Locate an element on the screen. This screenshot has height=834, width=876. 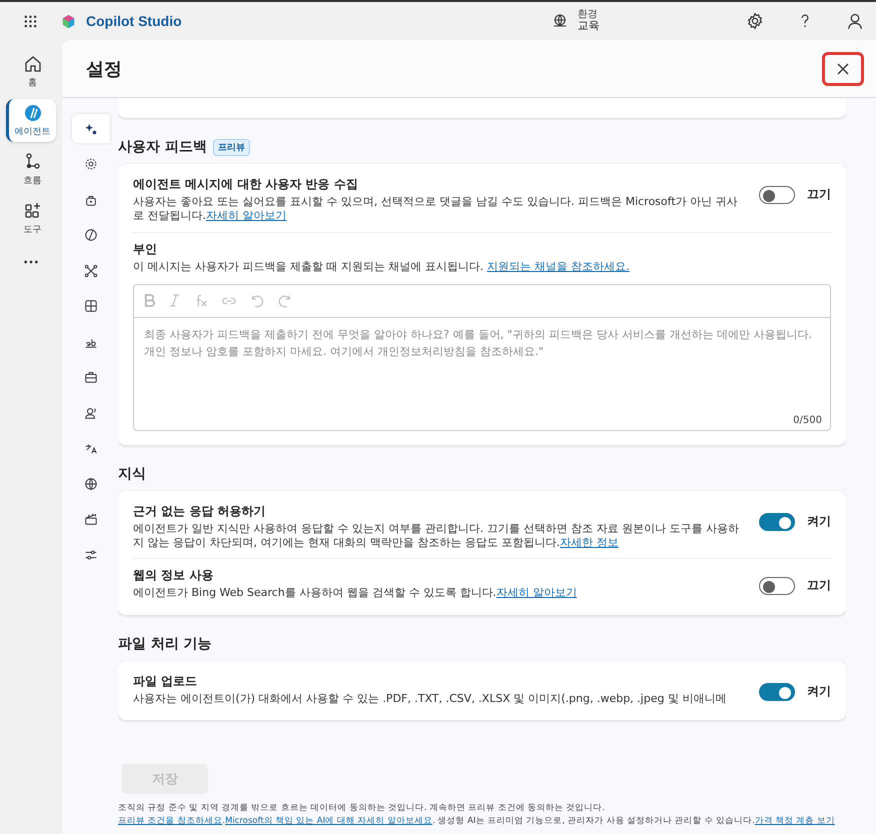
setting-title: 부인 is located at coordinates (145, 249).